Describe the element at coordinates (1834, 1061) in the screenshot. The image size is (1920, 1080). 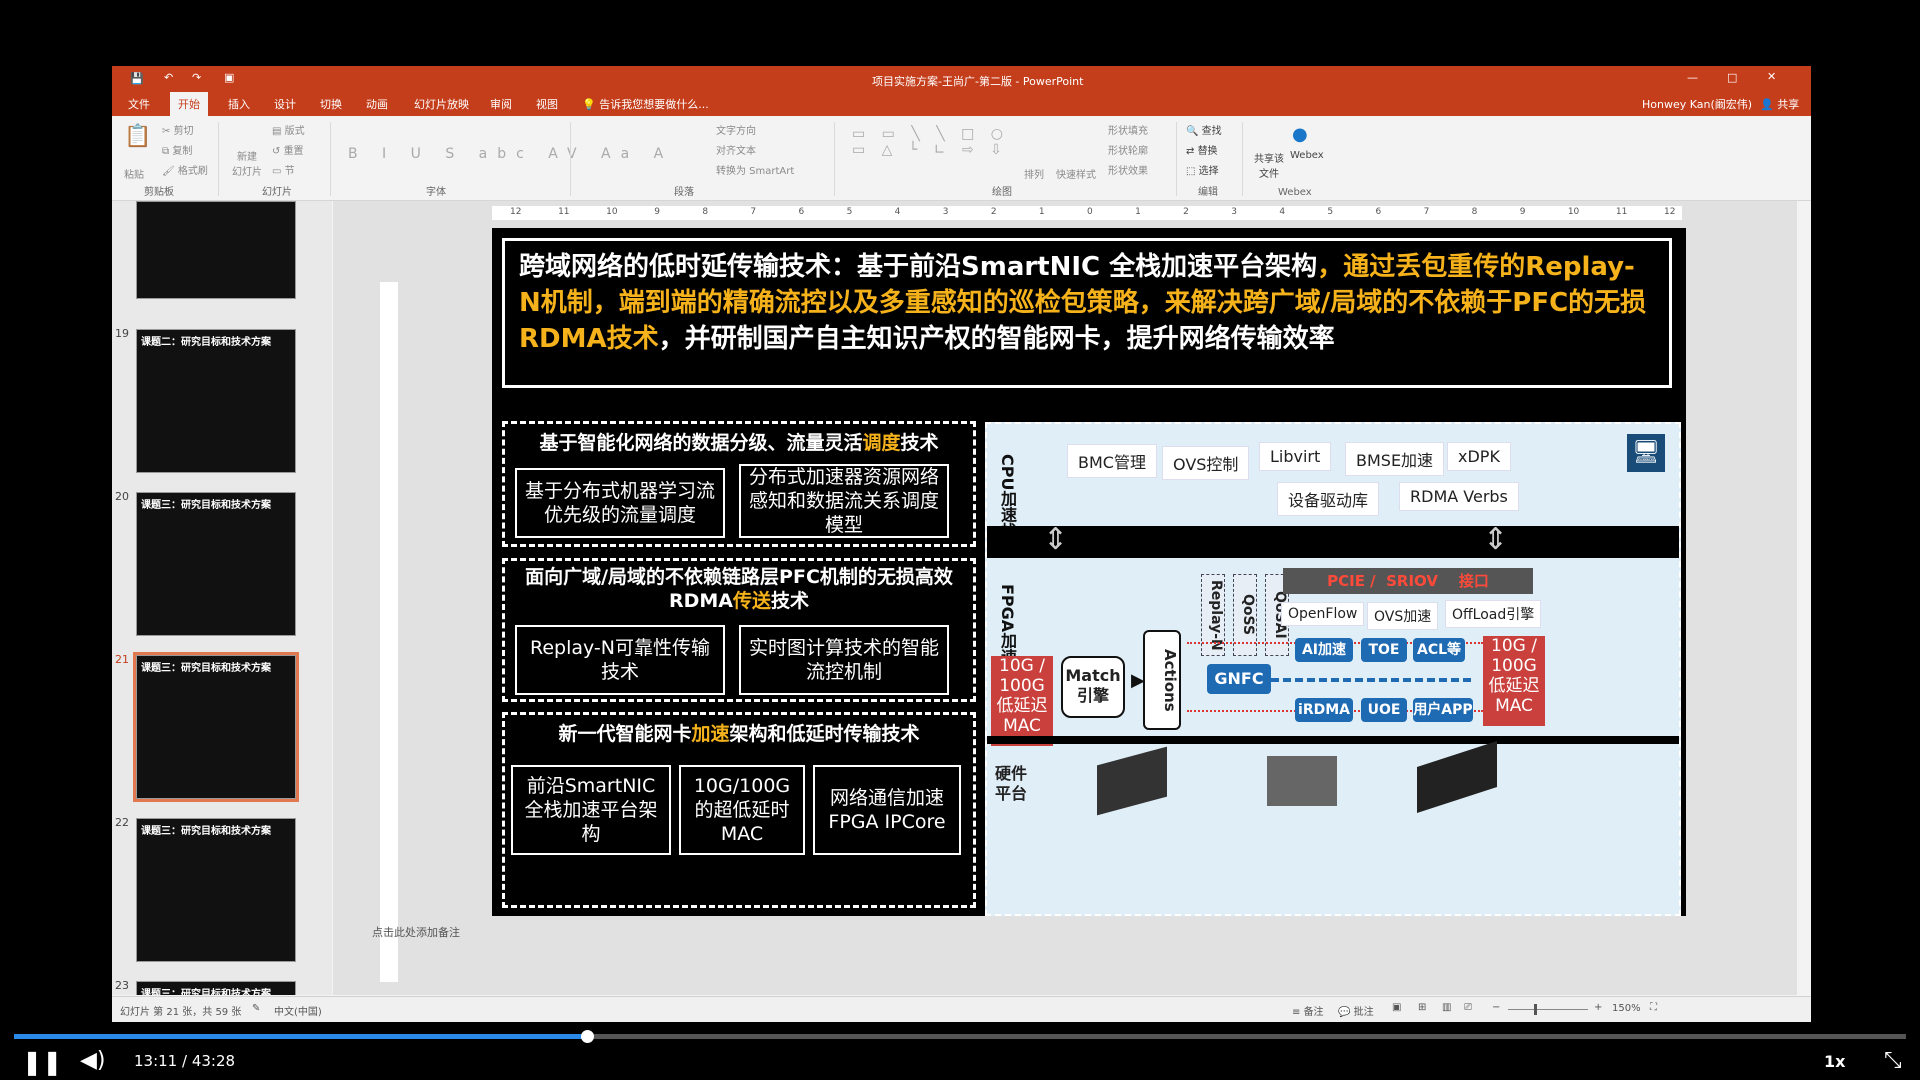
I see `playback-speed-button: 1x` at that location.